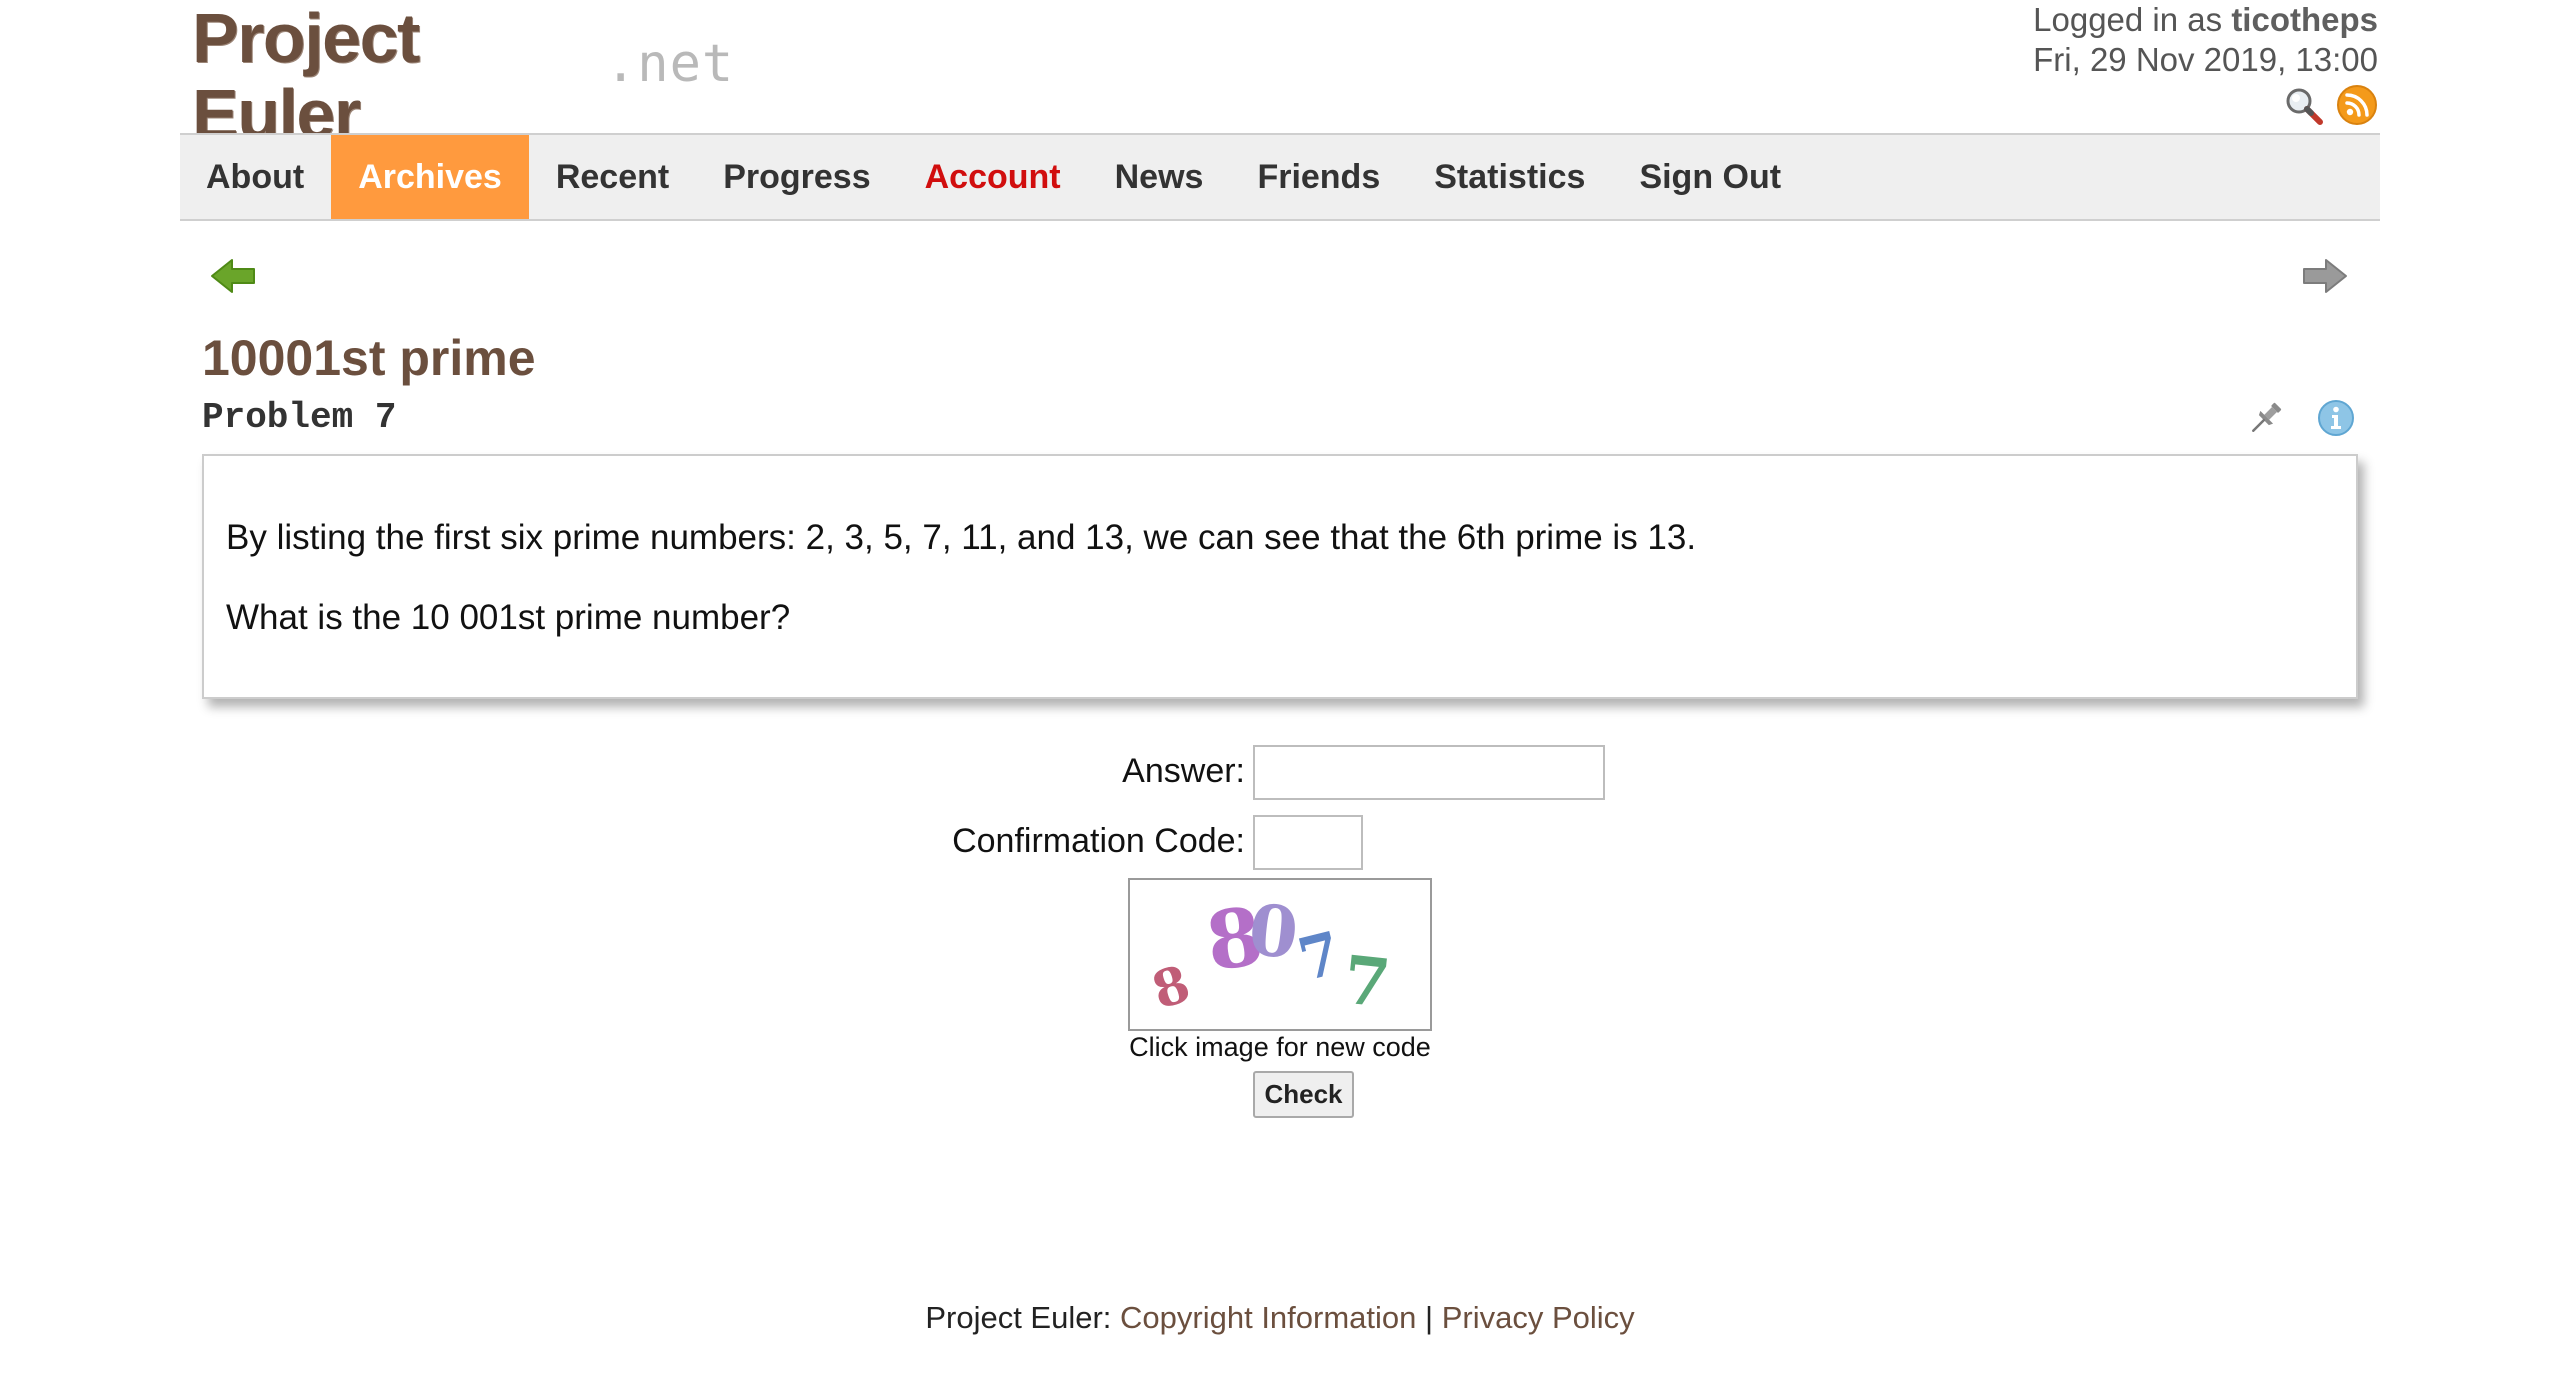 Image resolution: width=2560 pixels, height=1394 pixels. I want to click on nav-sign-out: Sign Out, so click(1710, 177).